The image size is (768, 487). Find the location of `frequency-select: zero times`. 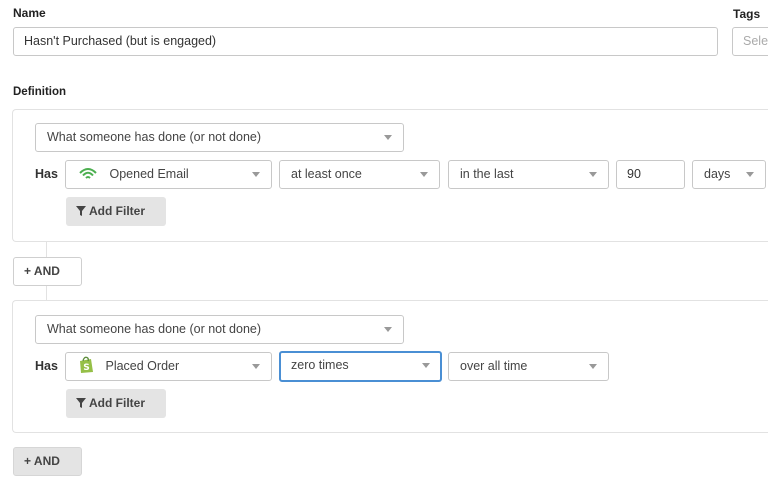

frequency-select: zero times is located at coordinates (360, 366).